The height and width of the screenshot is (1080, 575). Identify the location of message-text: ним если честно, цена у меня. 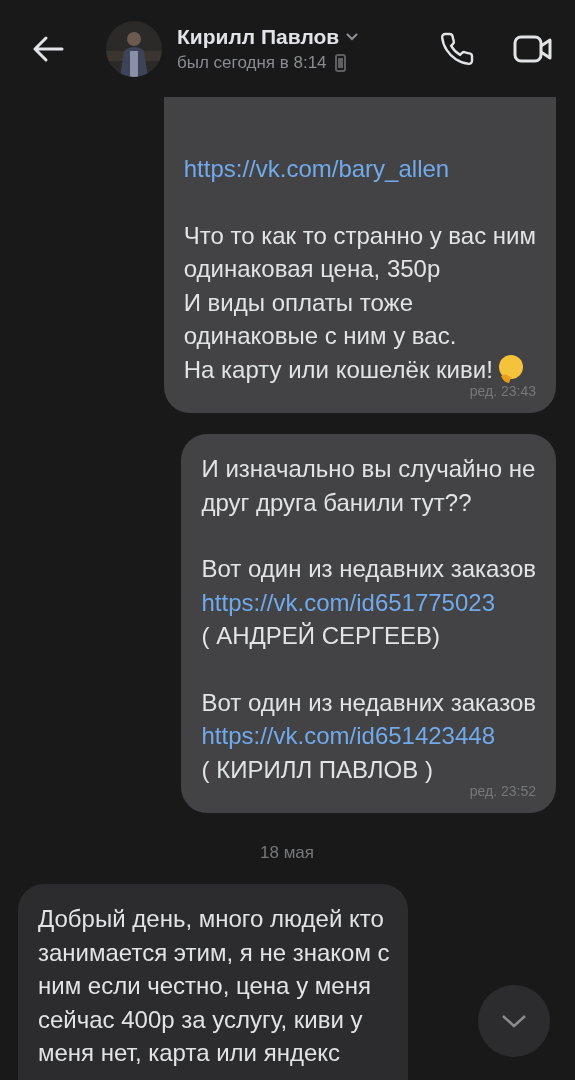
(205, 986).